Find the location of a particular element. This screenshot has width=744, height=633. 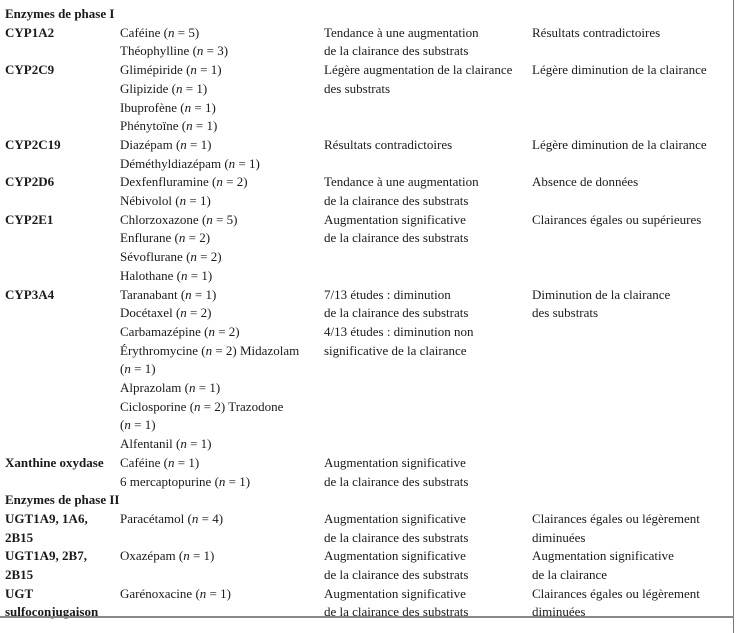

enzyme-cell: Xanthine oxydase is located at coordinates (62, 463).